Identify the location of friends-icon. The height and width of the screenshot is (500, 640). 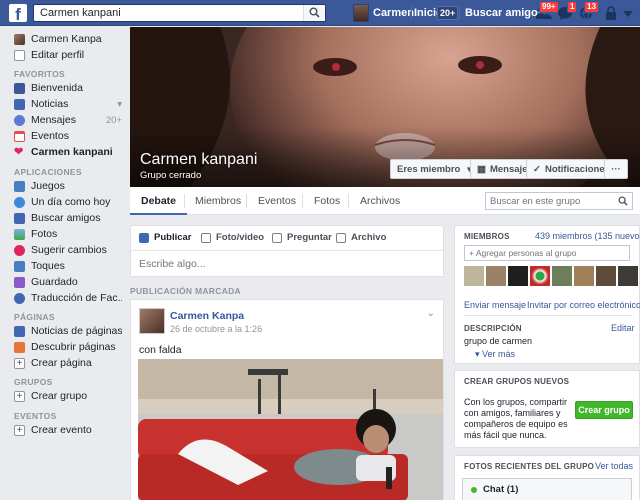
(19, 218).